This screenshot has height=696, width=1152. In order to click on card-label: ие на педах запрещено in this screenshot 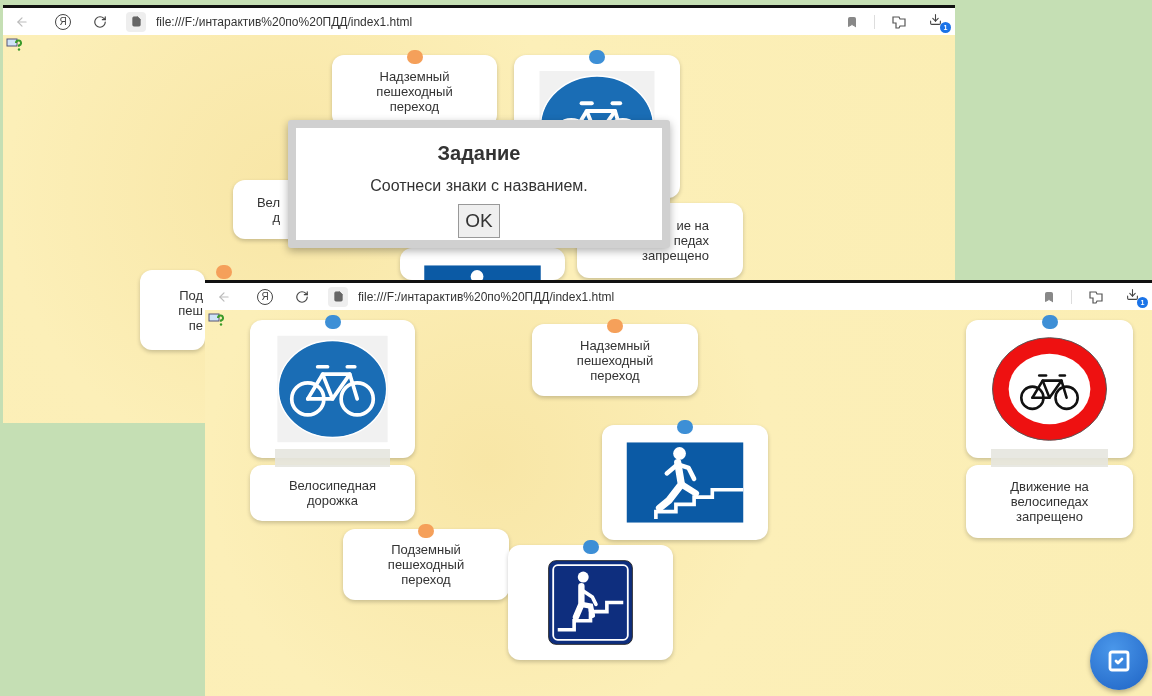, I will do `click(675, 240)`.